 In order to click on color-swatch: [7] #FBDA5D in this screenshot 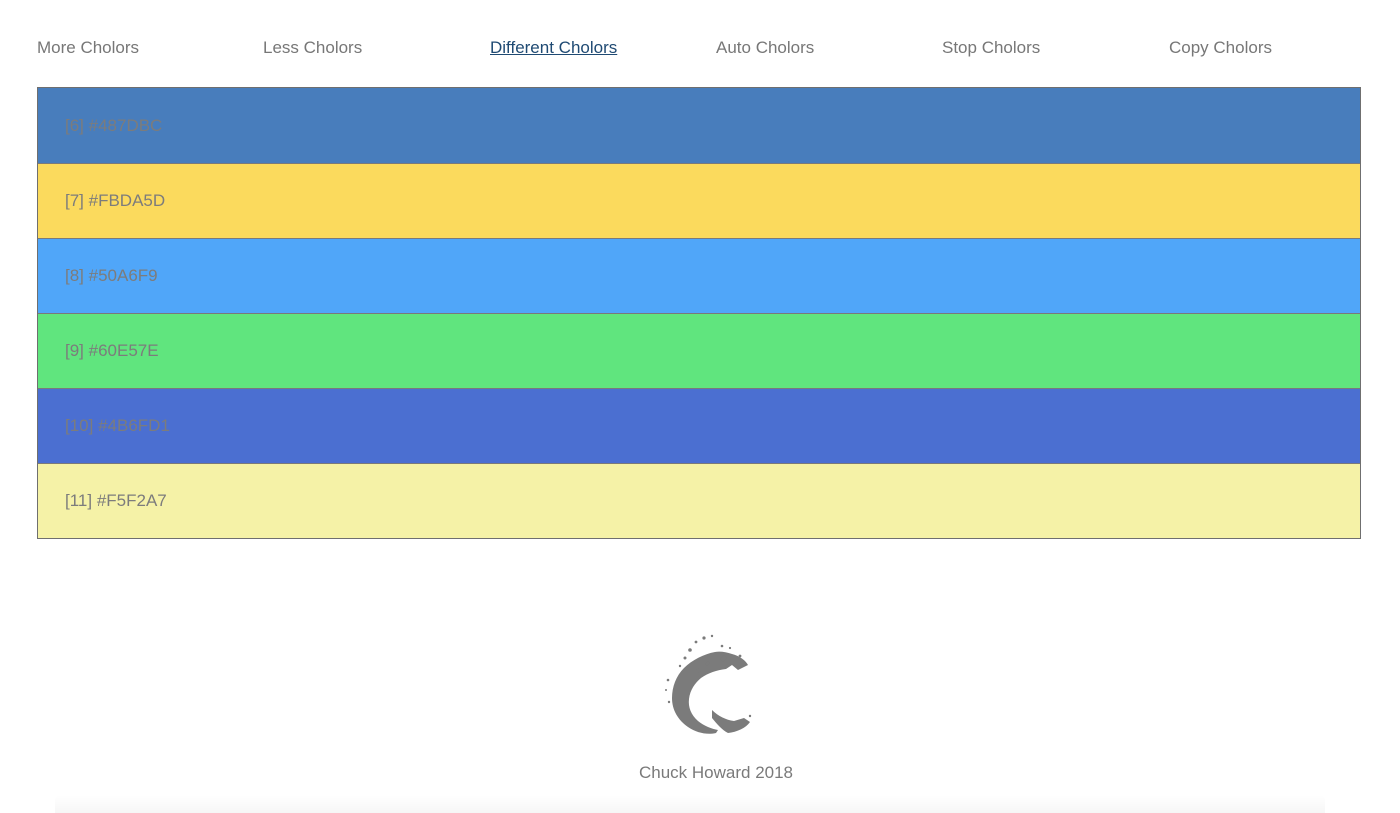, I will do `click(699, 200)`.